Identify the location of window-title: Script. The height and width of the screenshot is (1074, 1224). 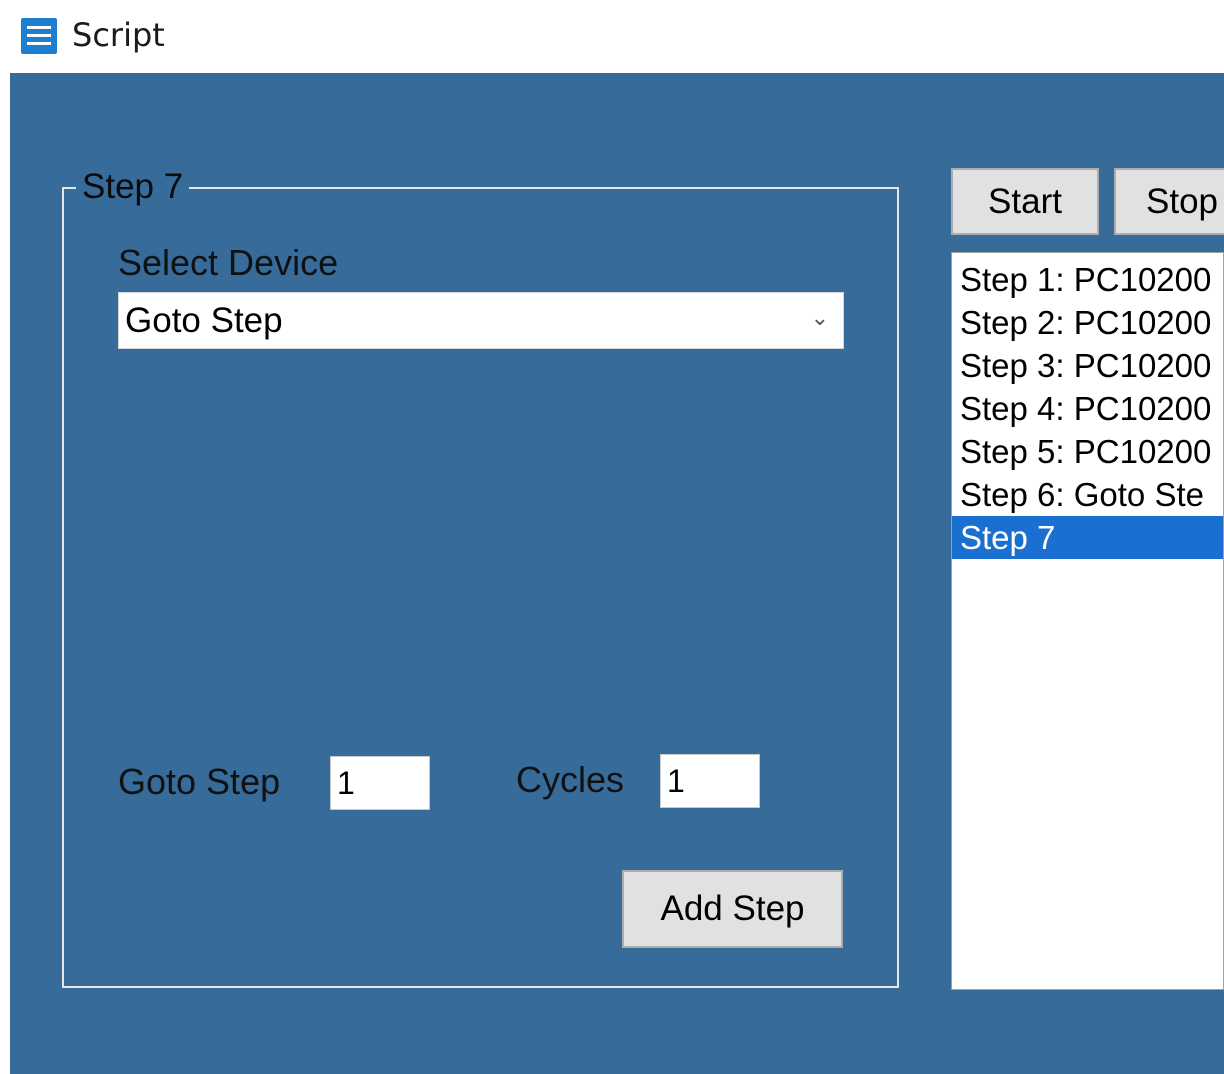
(118, 35).